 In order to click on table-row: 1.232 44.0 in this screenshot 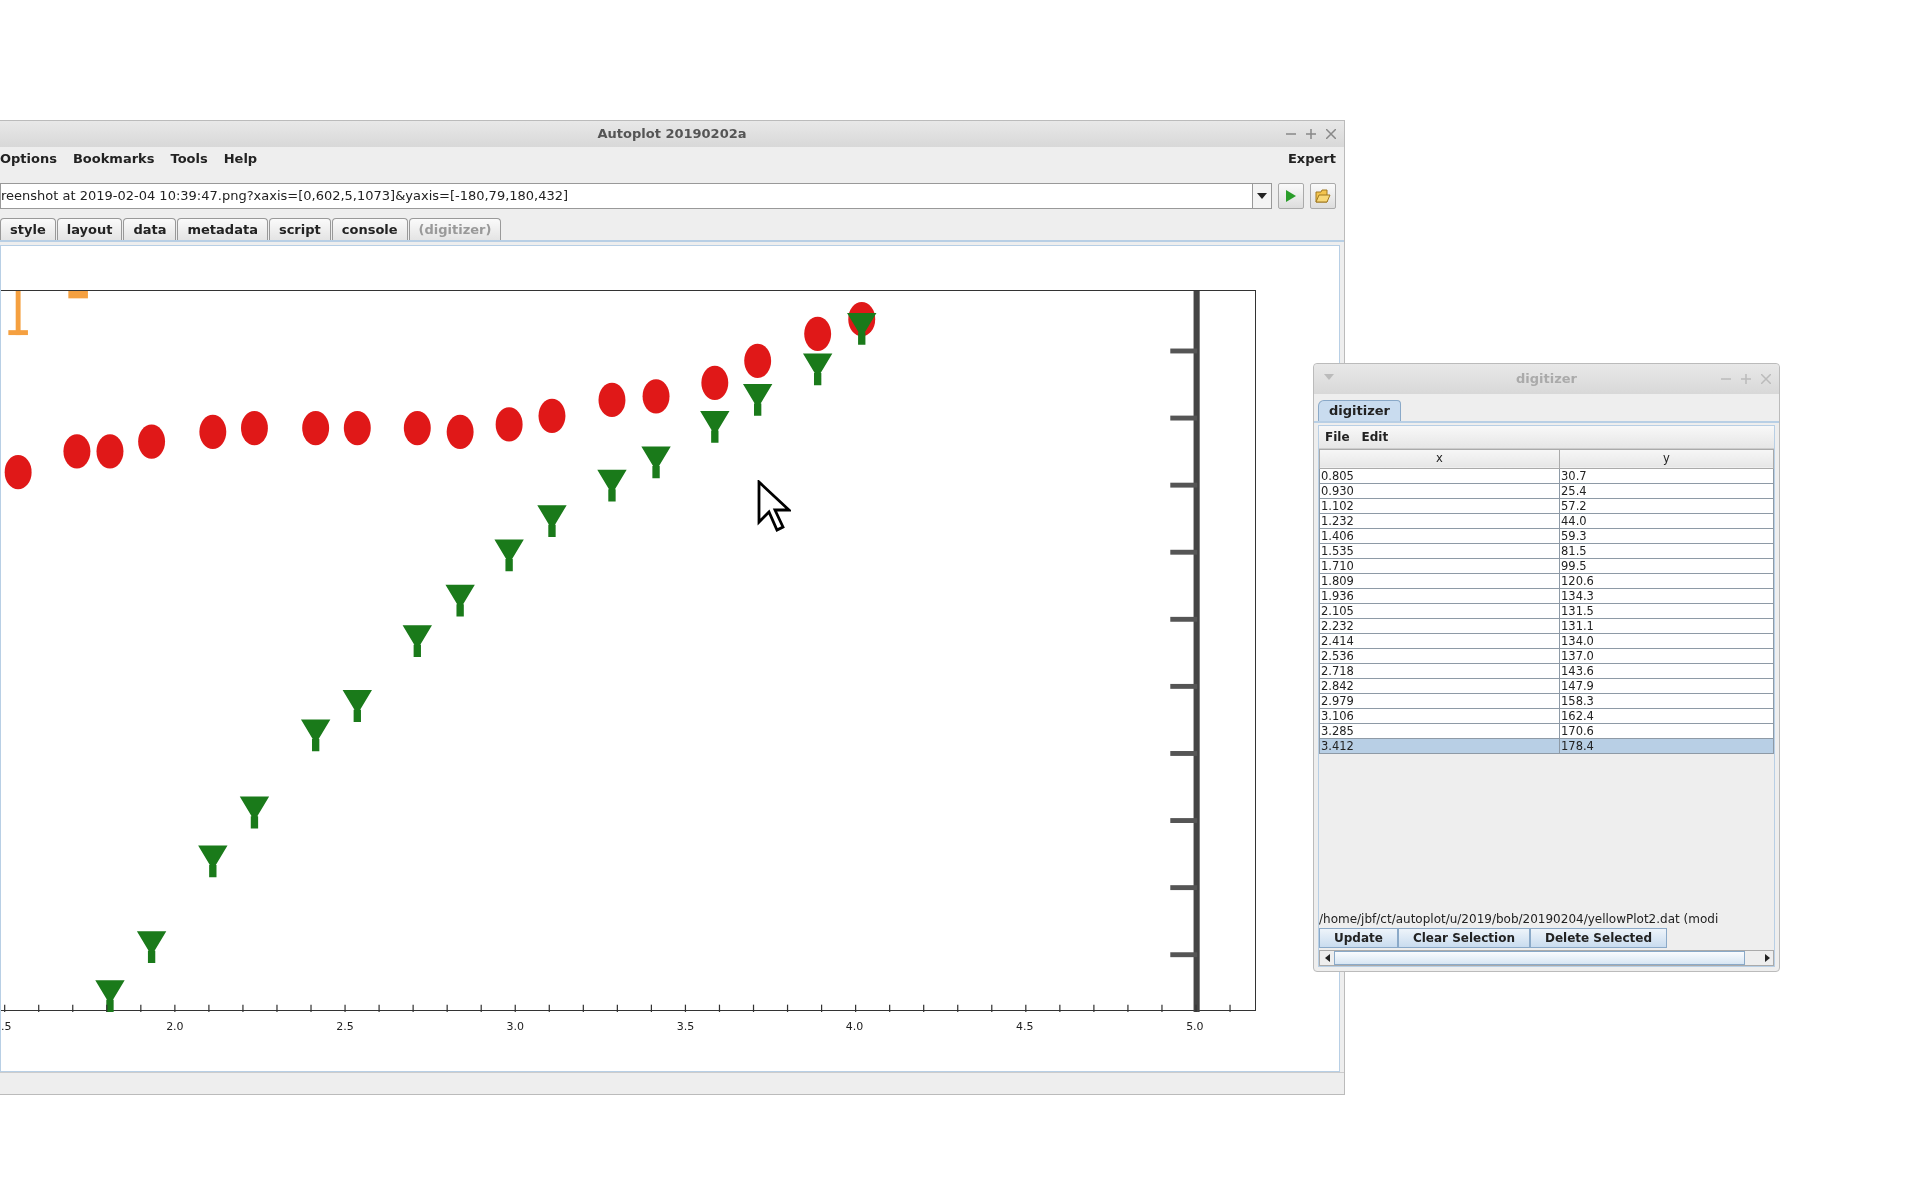, I will do `click(1546, 520)`.